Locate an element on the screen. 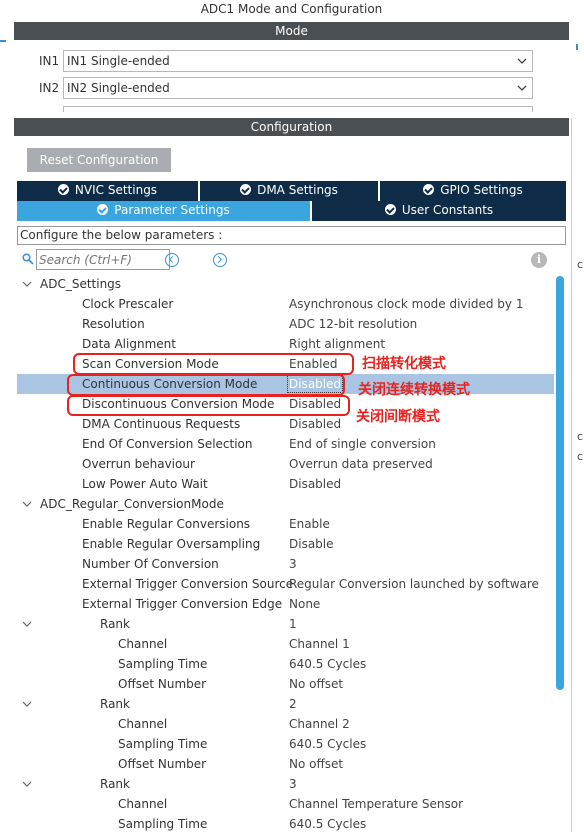 This screenshot has width=584, height=832. tree-group-row: ADC_Settings is located at coordinates (285, 284).